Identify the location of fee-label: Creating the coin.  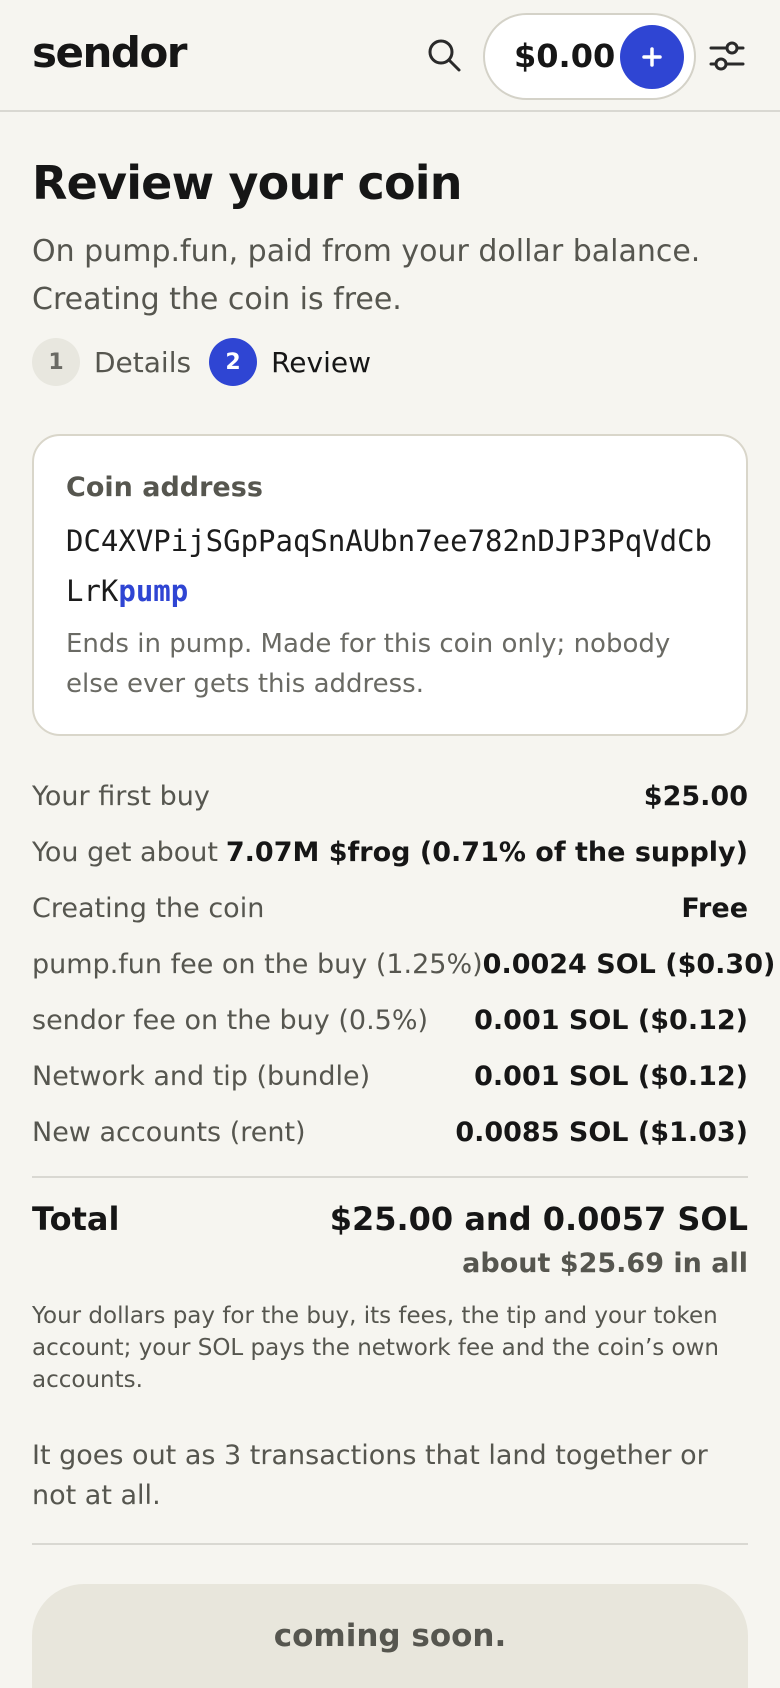
(148, 908).